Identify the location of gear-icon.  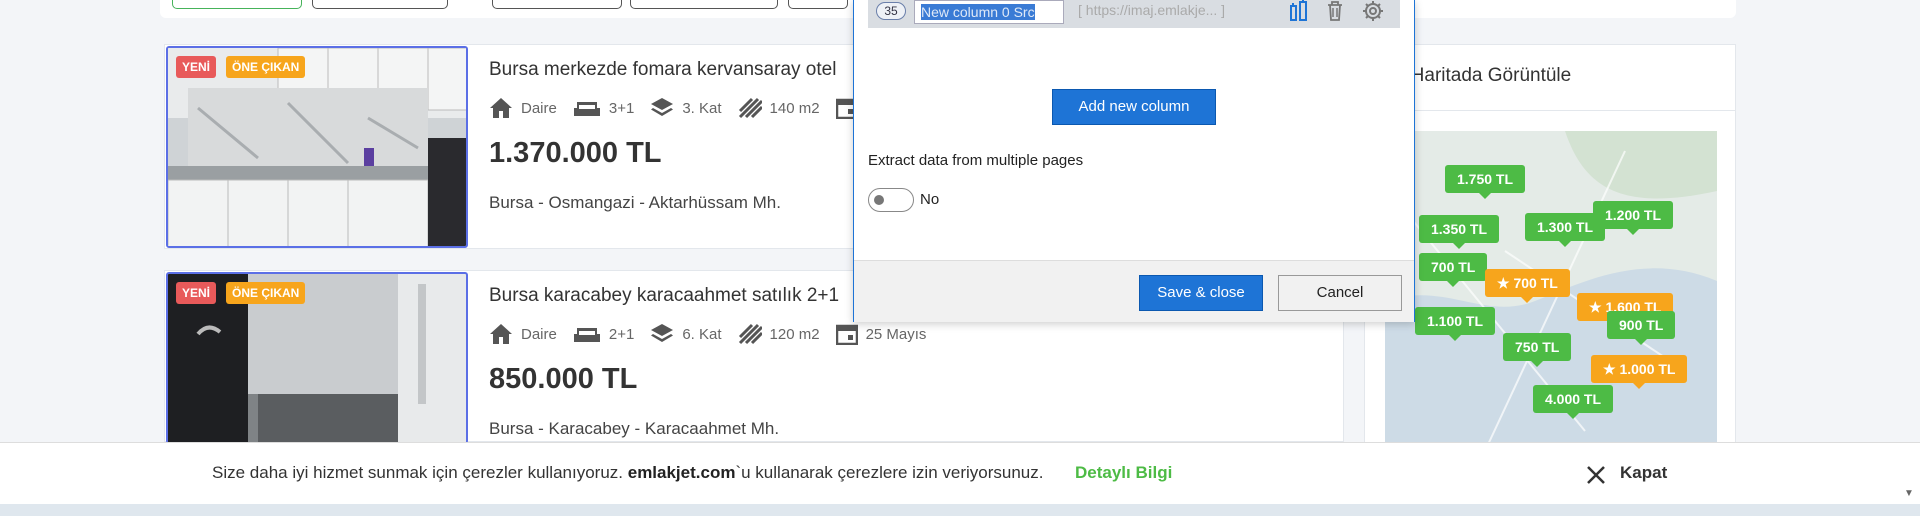
(1373, 11).